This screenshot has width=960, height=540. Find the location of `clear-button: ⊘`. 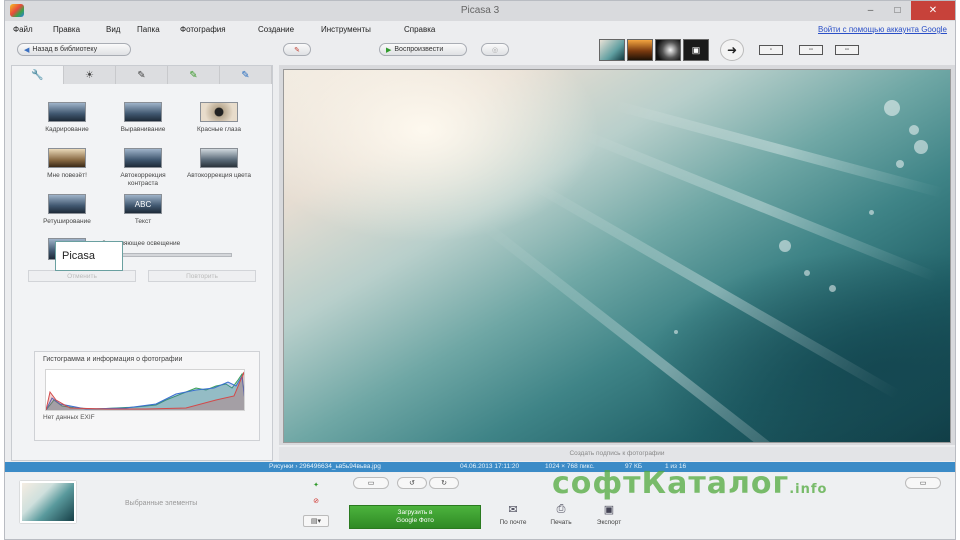

clear-button: ⊘ is located at coordinates (316, 501).